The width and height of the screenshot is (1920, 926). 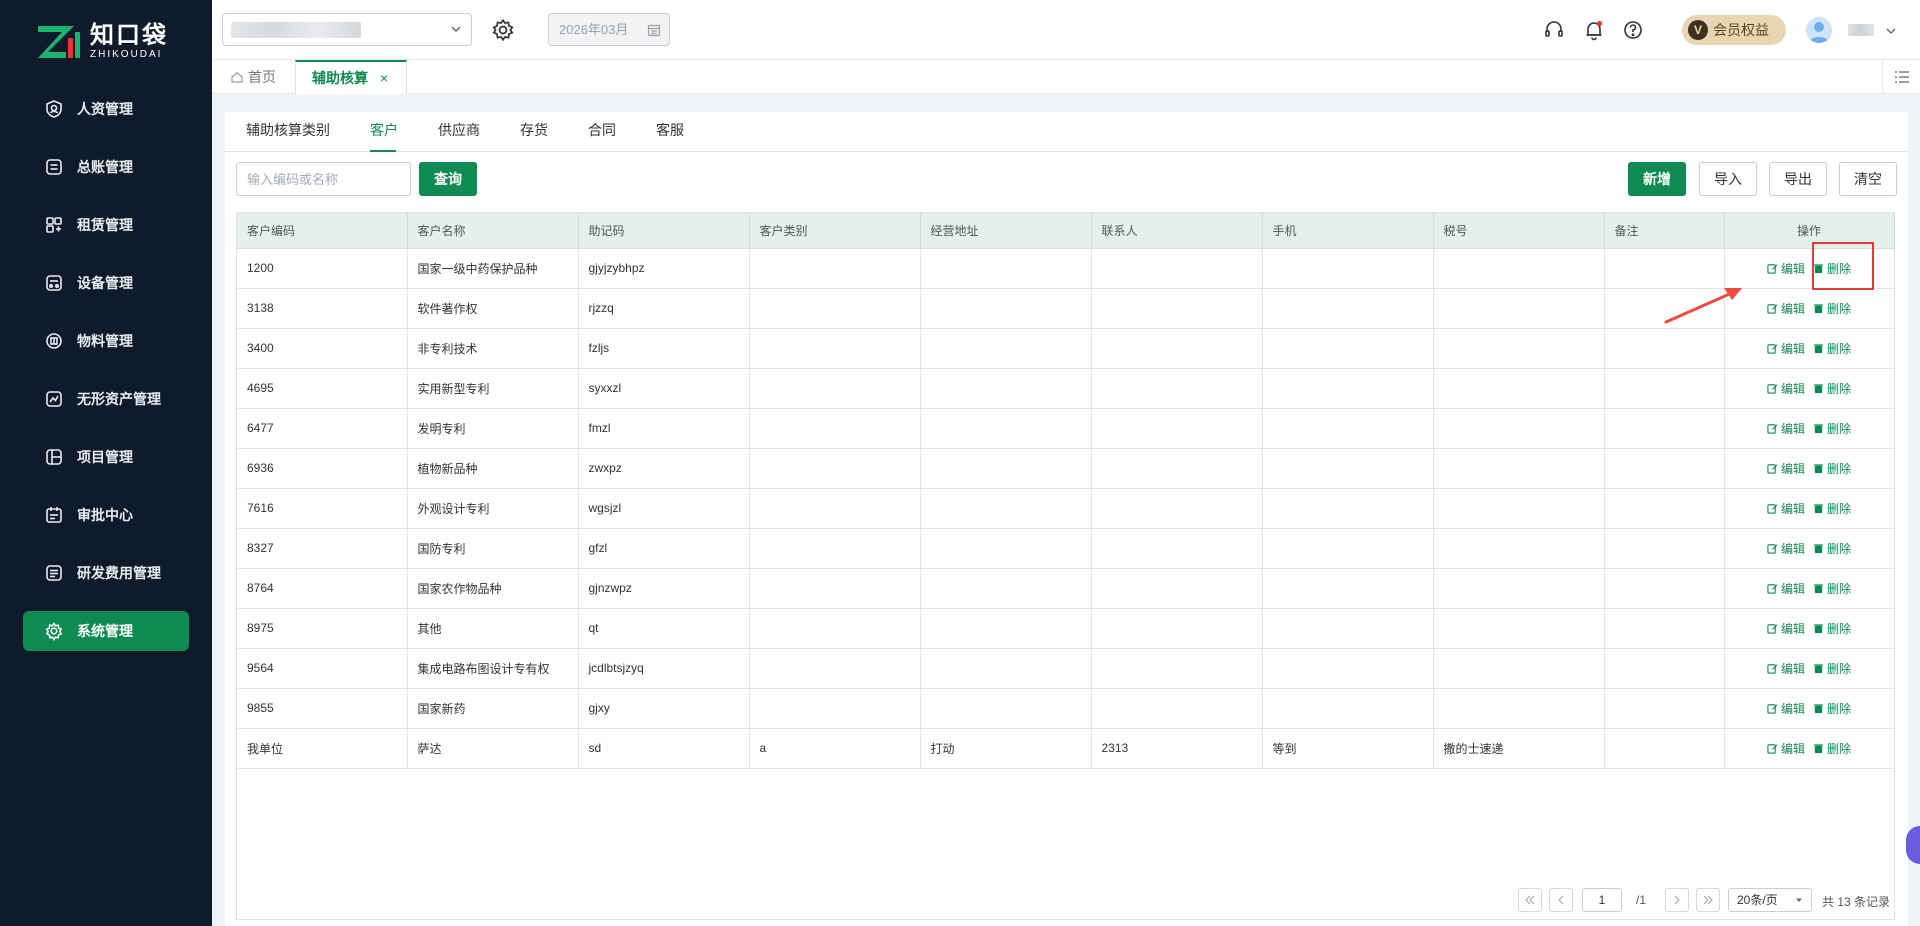 What do you see at coordinates (1868, 179) in the screenshot?
I see `clear-button: 清空` at bounding box center [1868, 179].